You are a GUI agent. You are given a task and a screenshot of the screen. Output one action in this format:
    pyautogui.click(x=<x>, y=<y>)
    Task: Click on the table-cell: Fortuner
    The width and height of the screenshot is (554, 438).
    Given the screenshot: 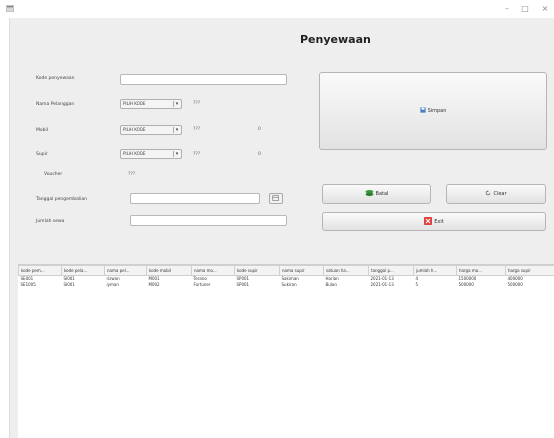 What is the action you would take?
    pyautogui.click(x=202, y=284)
    